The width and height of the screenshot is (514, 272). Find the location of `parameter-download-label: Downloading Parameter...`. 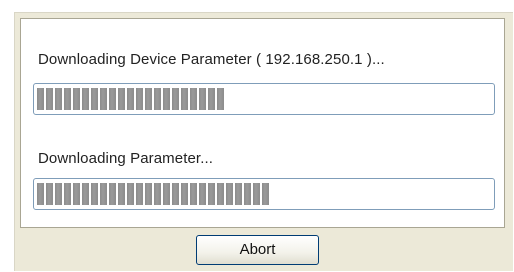

parameter-download-label: Downloading Parameter... is located at coordinates (125, 158).